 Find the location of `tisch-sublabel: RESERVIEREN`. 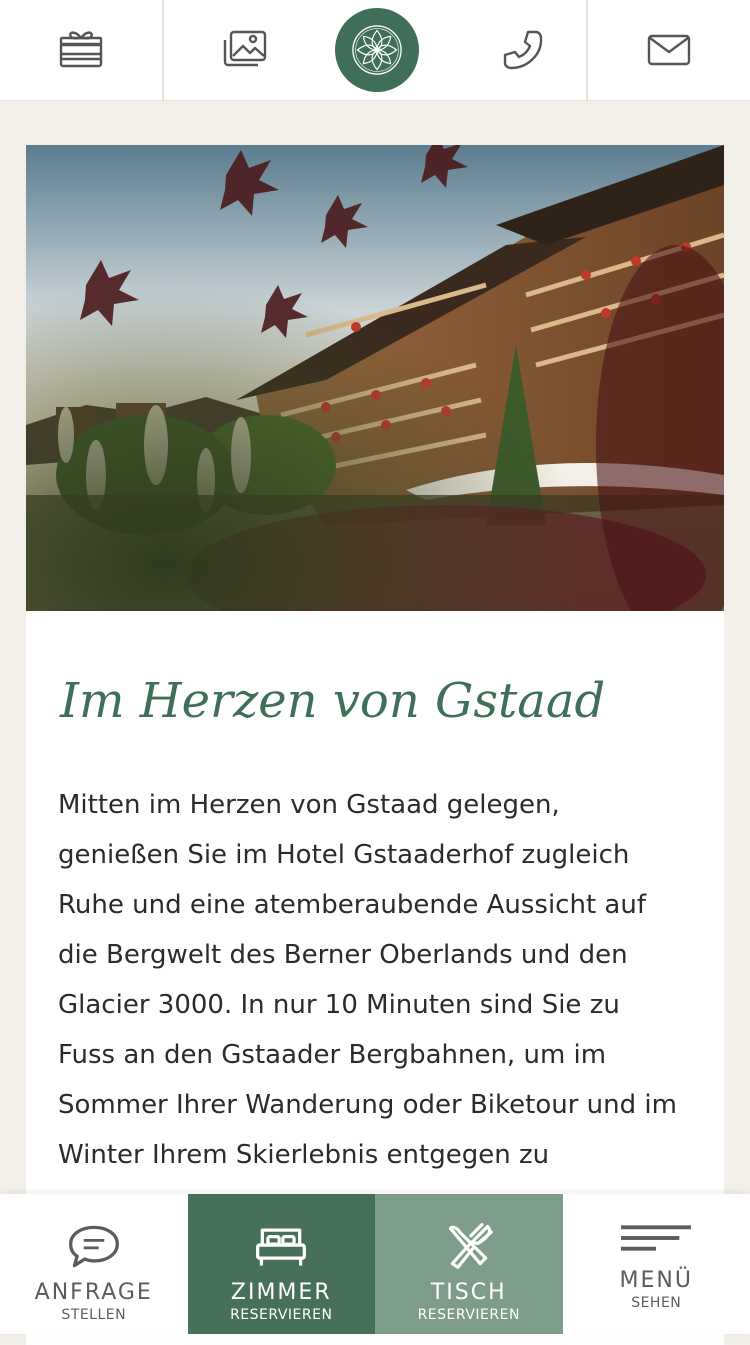

tisch-sublabel: RESERVIEREN is located at coordinates (469, 1315).